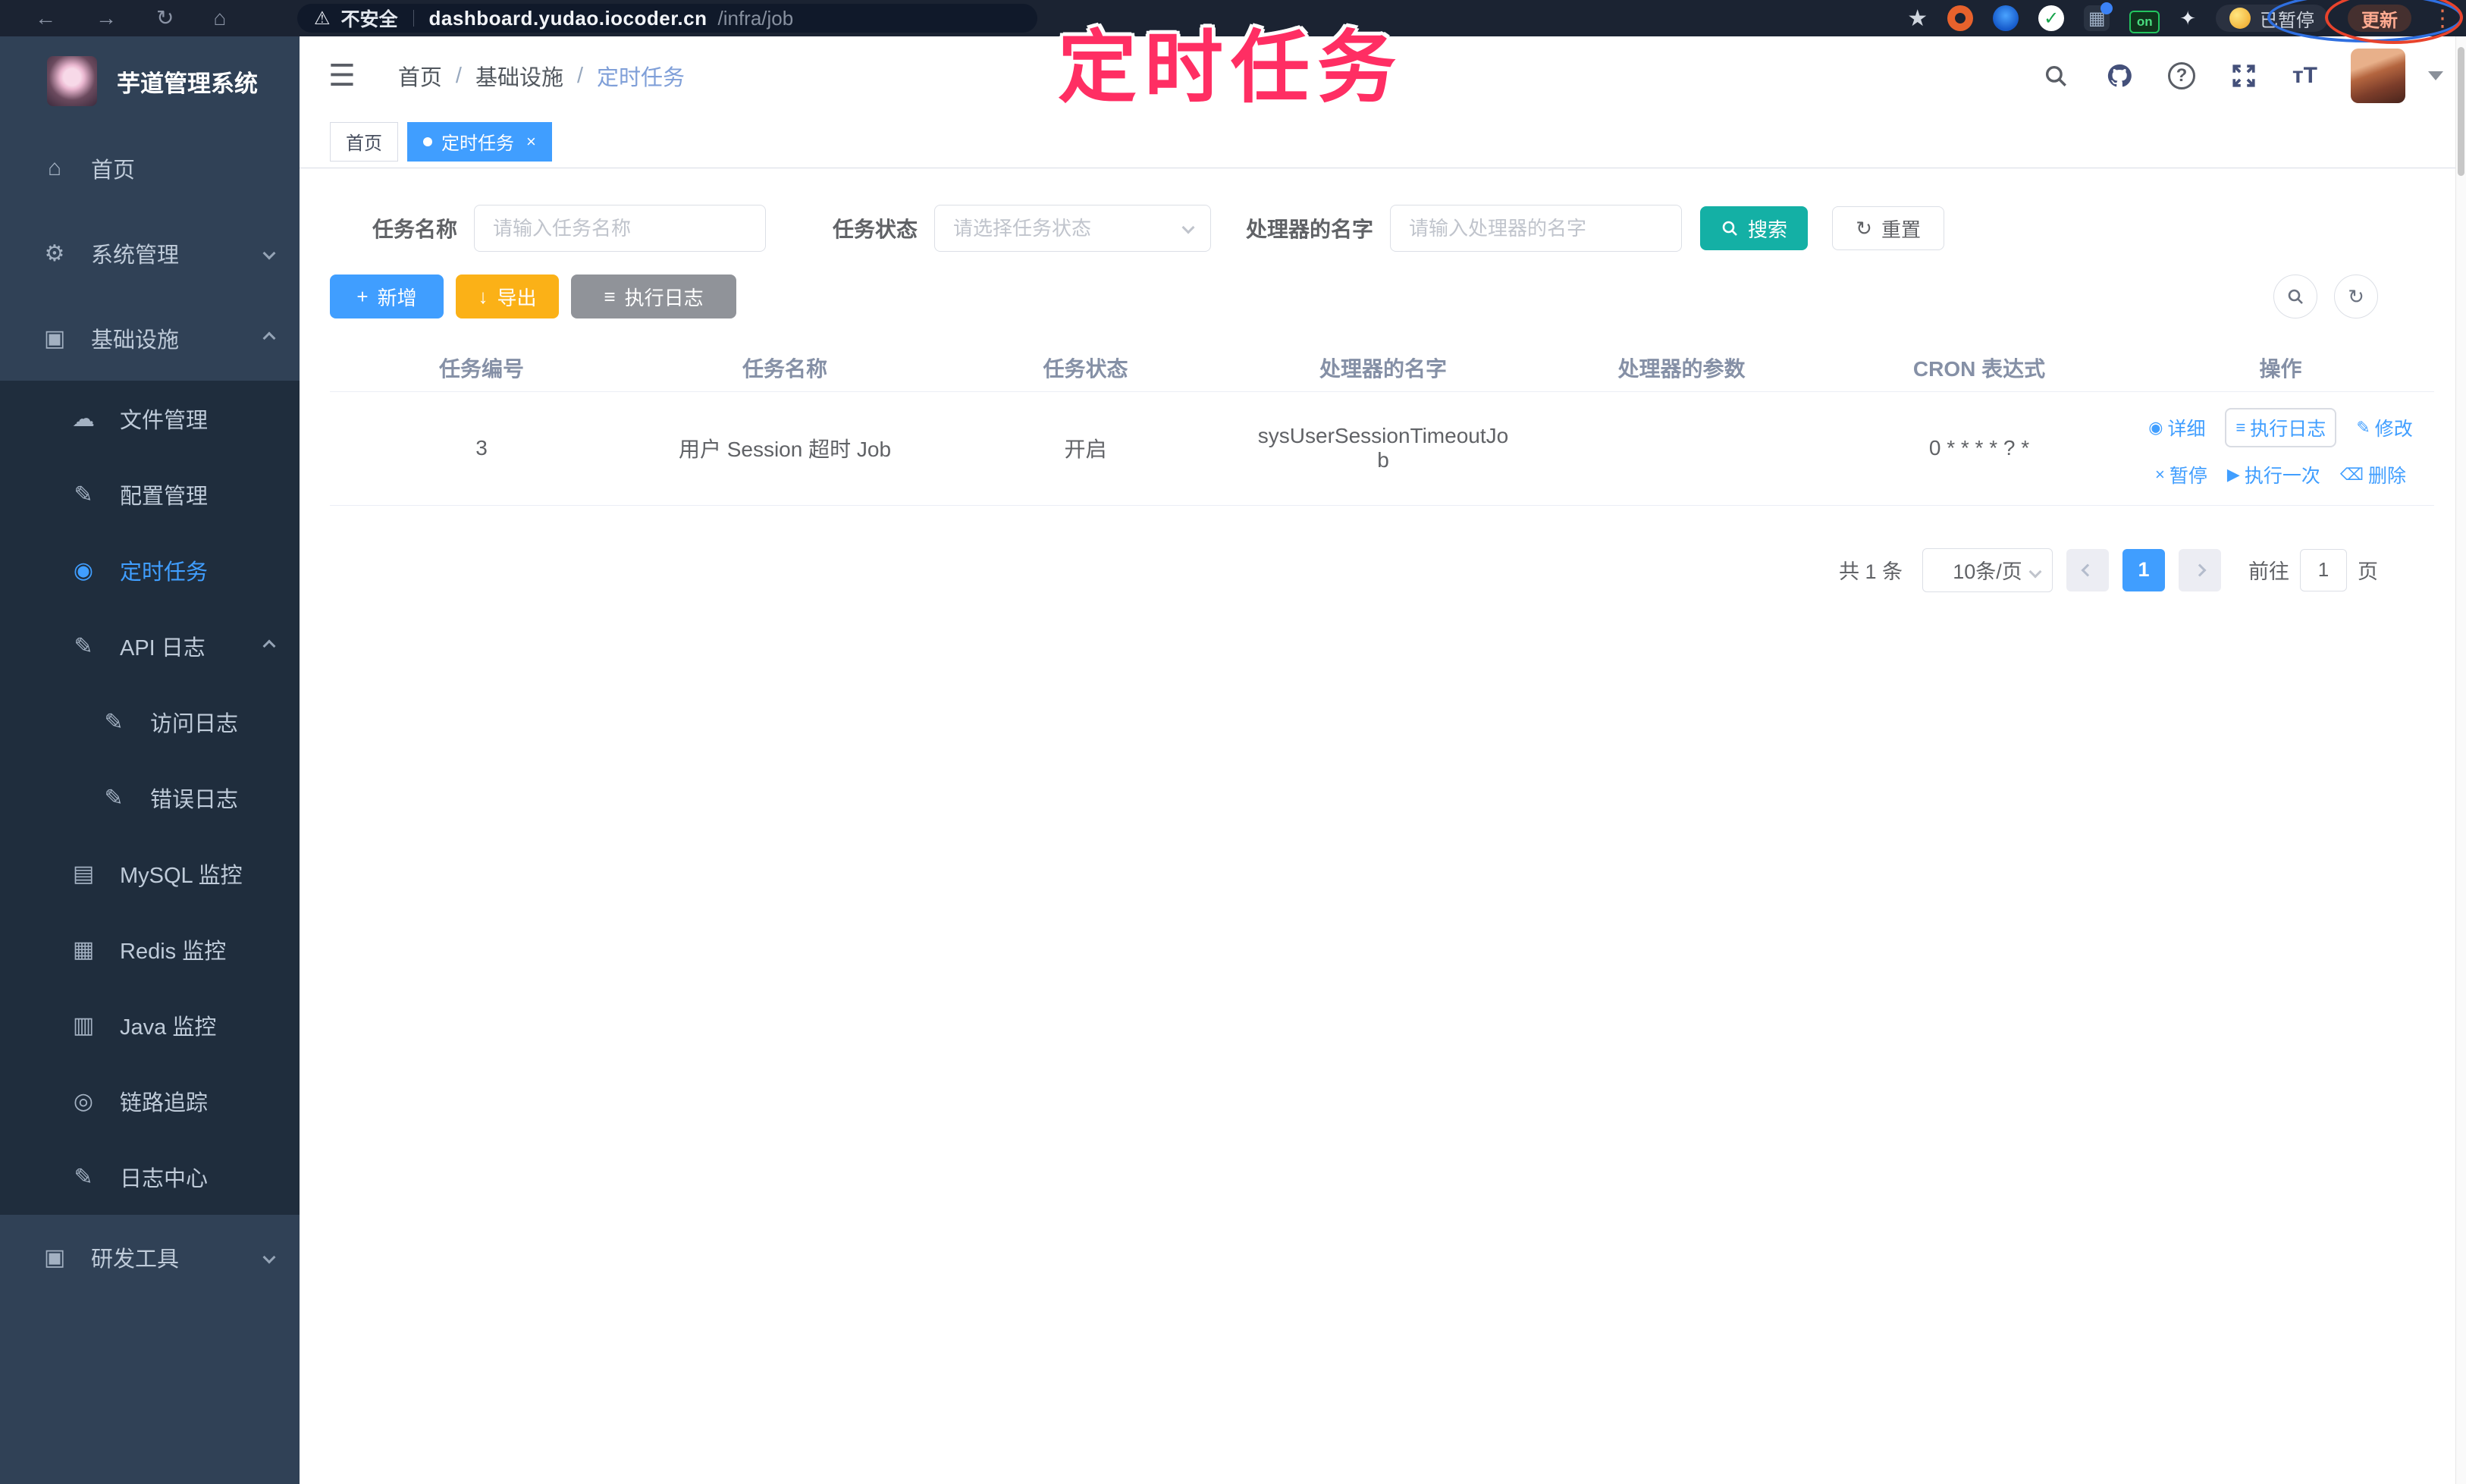 The height and width of the screenshot is (1484, 2466). I want to click on handler-name-input, so click(1537, 228).